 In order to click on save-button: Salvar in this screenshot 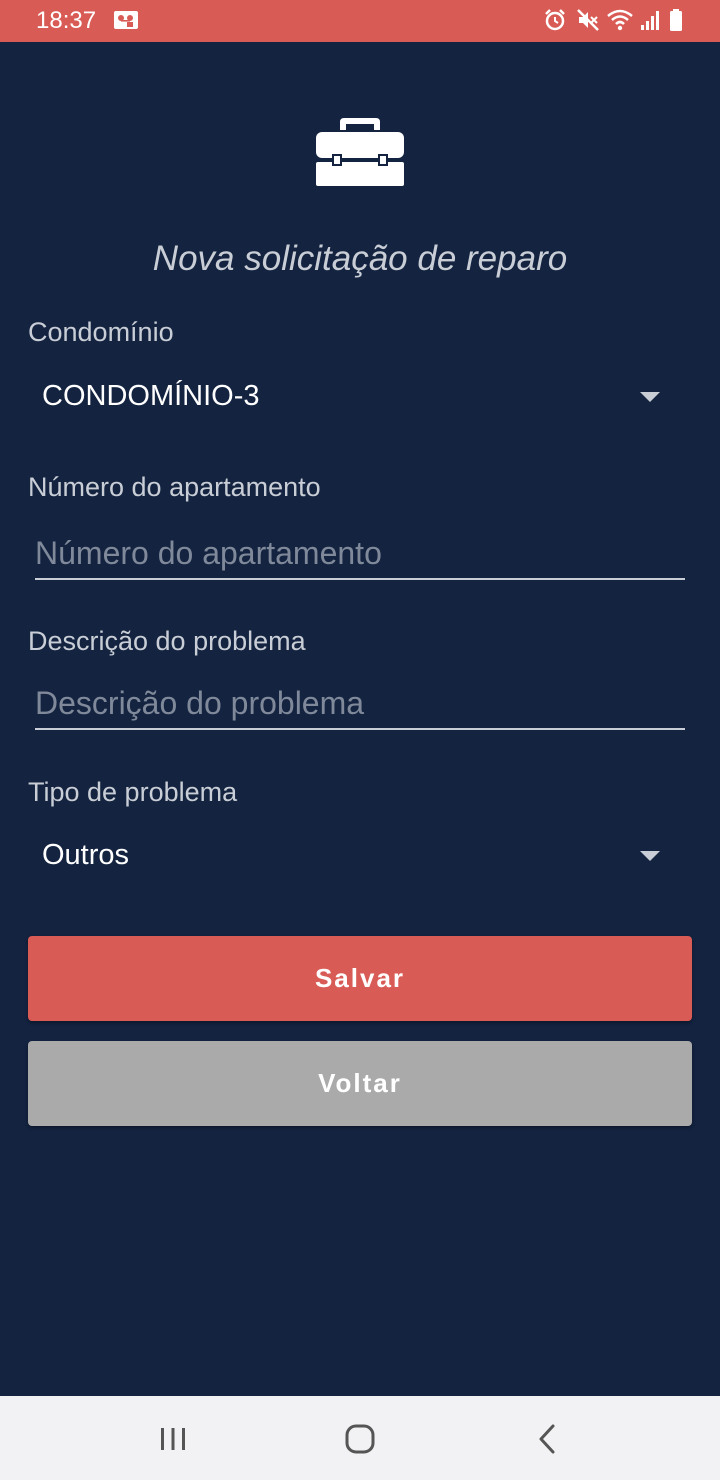, I will do `click(360, 978)`.